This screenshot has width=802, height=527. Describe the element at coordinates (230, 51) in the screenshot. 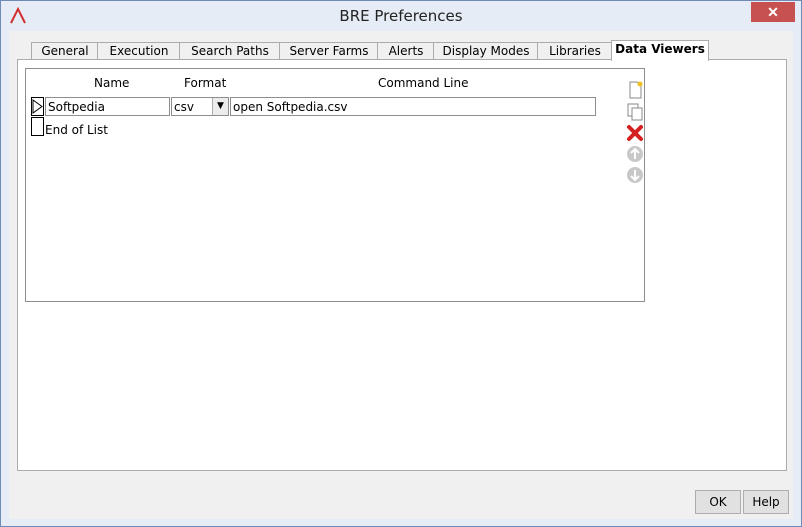

I see `tab-search-paths: Search Paths` at that location.